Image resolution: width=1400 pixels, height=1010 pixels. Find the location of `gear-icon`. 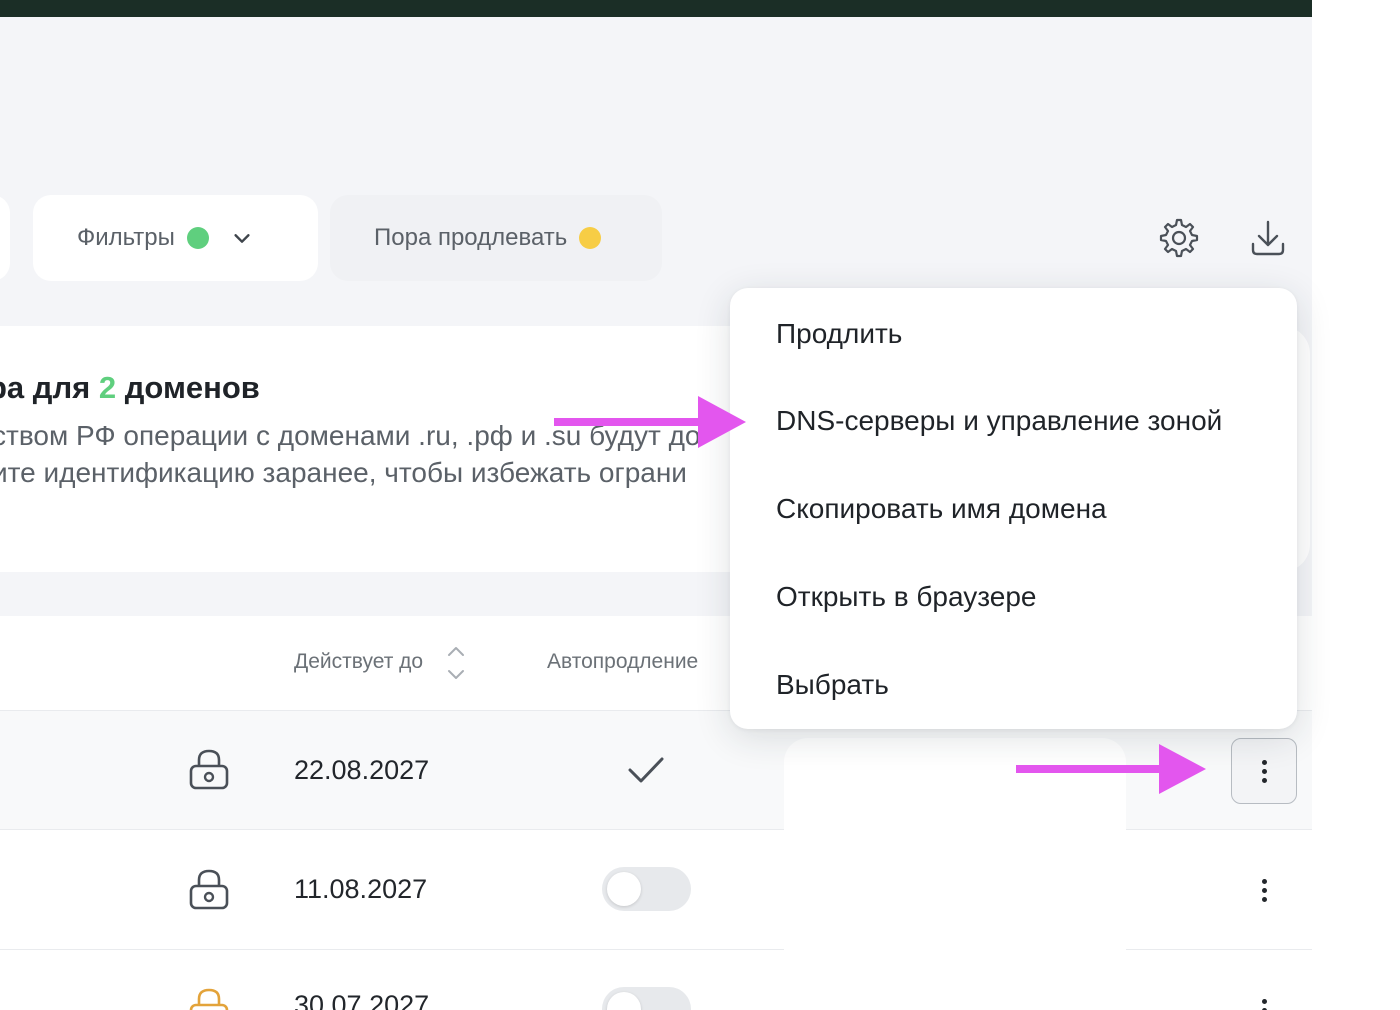

gear-icon is located at coordinates (1179, 238).